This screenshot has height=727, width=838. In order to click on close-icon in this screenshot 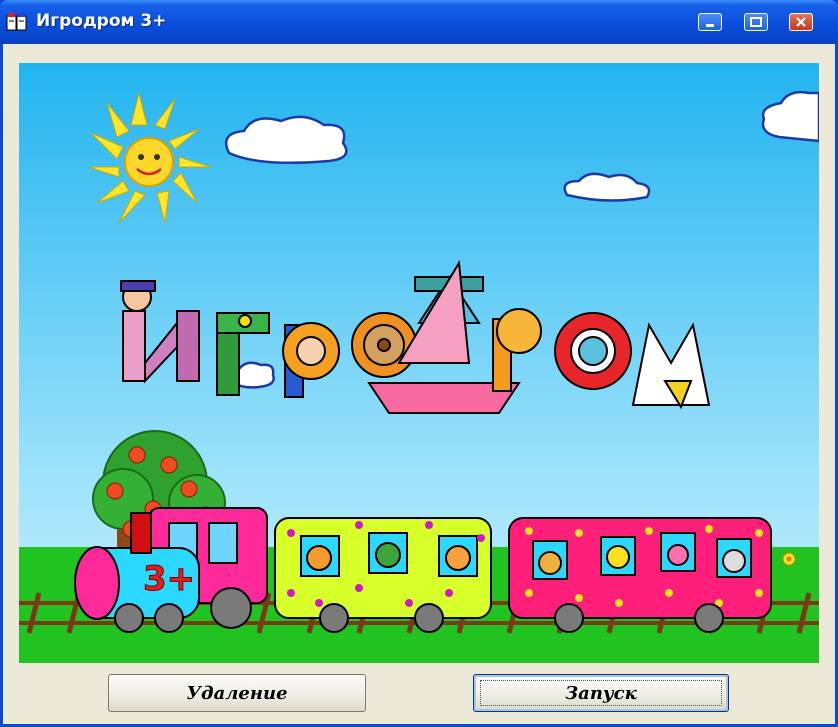, I will do `click(801, 22)`.